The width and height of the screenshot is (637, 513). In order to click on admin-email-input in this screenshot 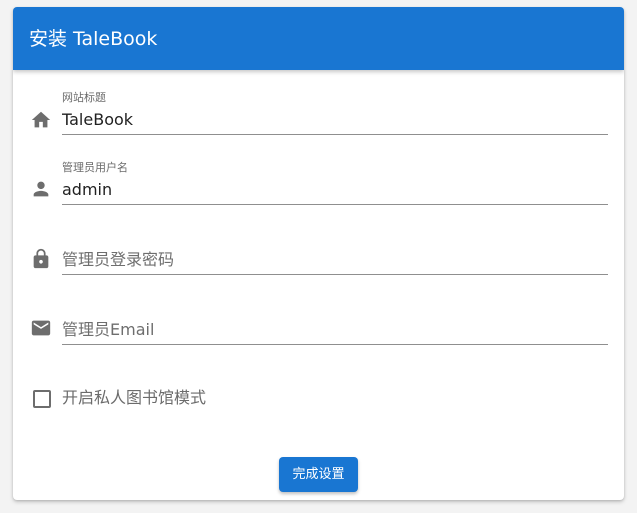, I will do `click(335, 329)`.